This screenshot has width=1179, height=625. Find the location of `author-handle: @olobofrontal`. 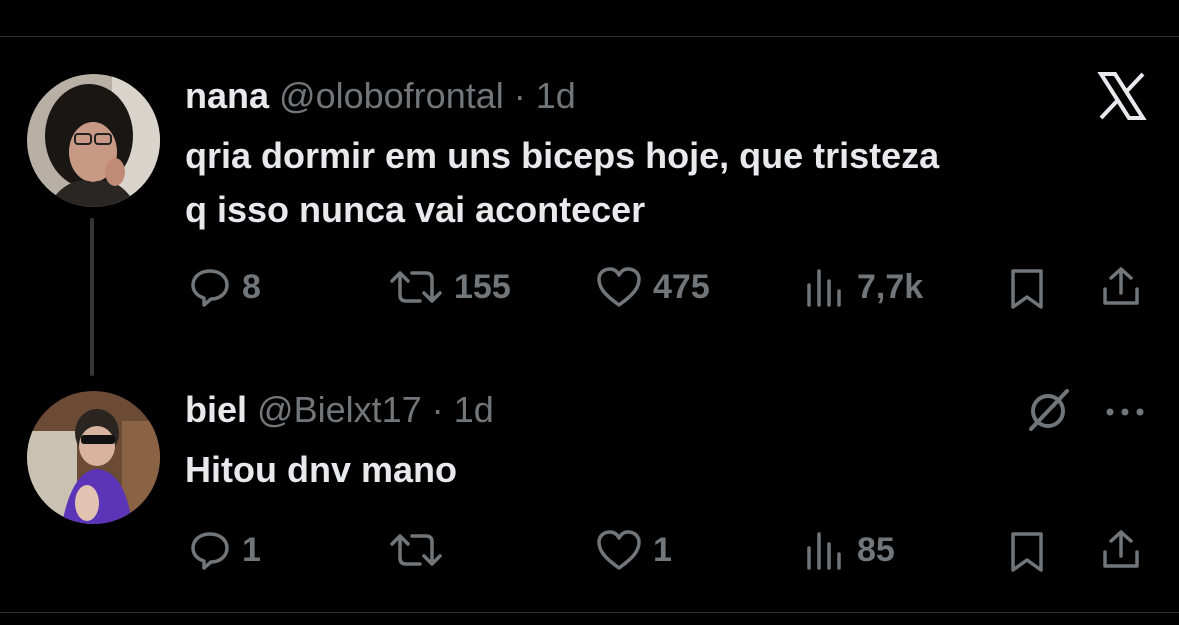

author-handle: @olobofrontal is located at coordinates (391, 95).